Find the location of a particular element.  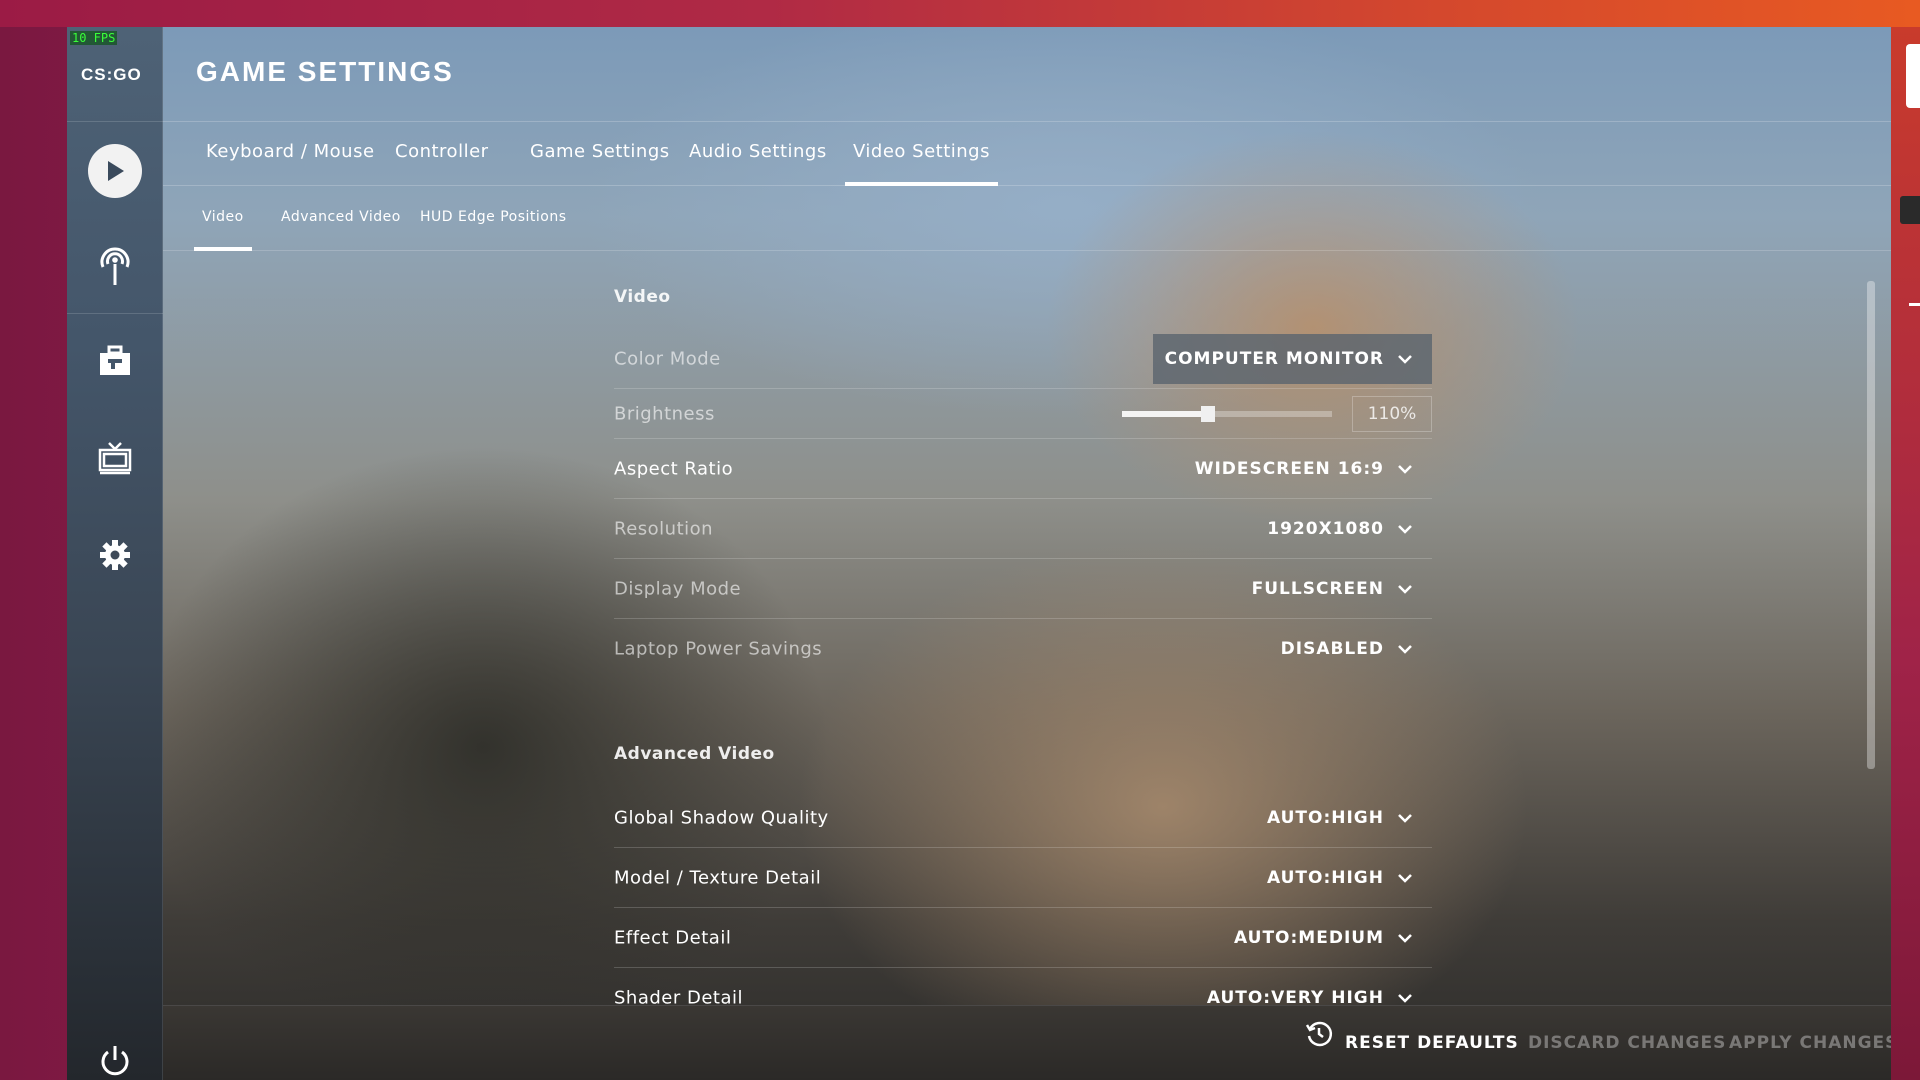

shadow-quality-dropdown: AUTO:HIGH is located at coordinates (1343, 818).